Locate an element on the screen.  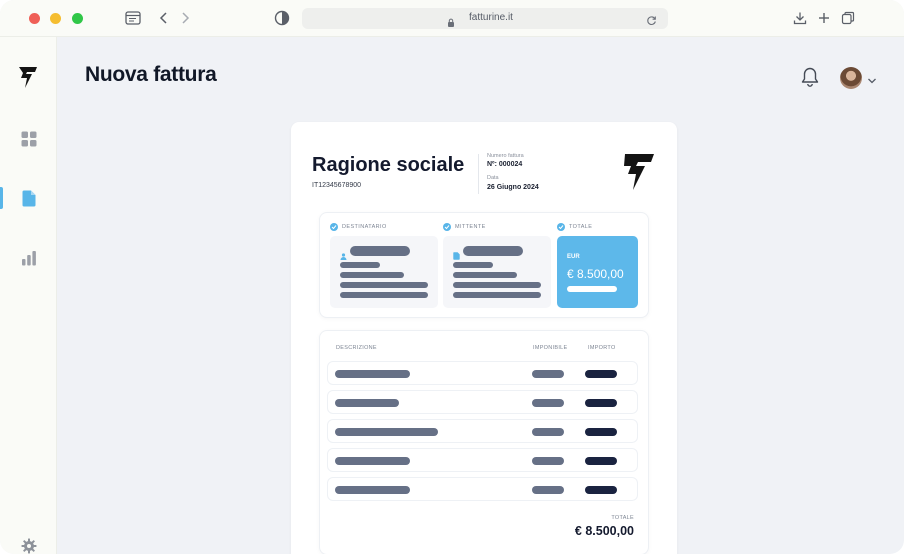
total-amount: € 8.500,00 is located at coordinates (595, 274).